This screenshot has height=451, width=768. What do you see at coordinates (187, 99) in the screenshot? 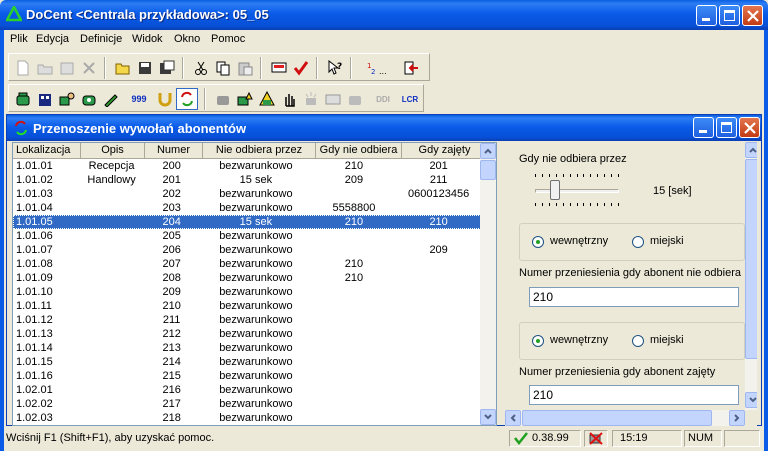
I see `transfer-button` at bounding box center [187, 99].